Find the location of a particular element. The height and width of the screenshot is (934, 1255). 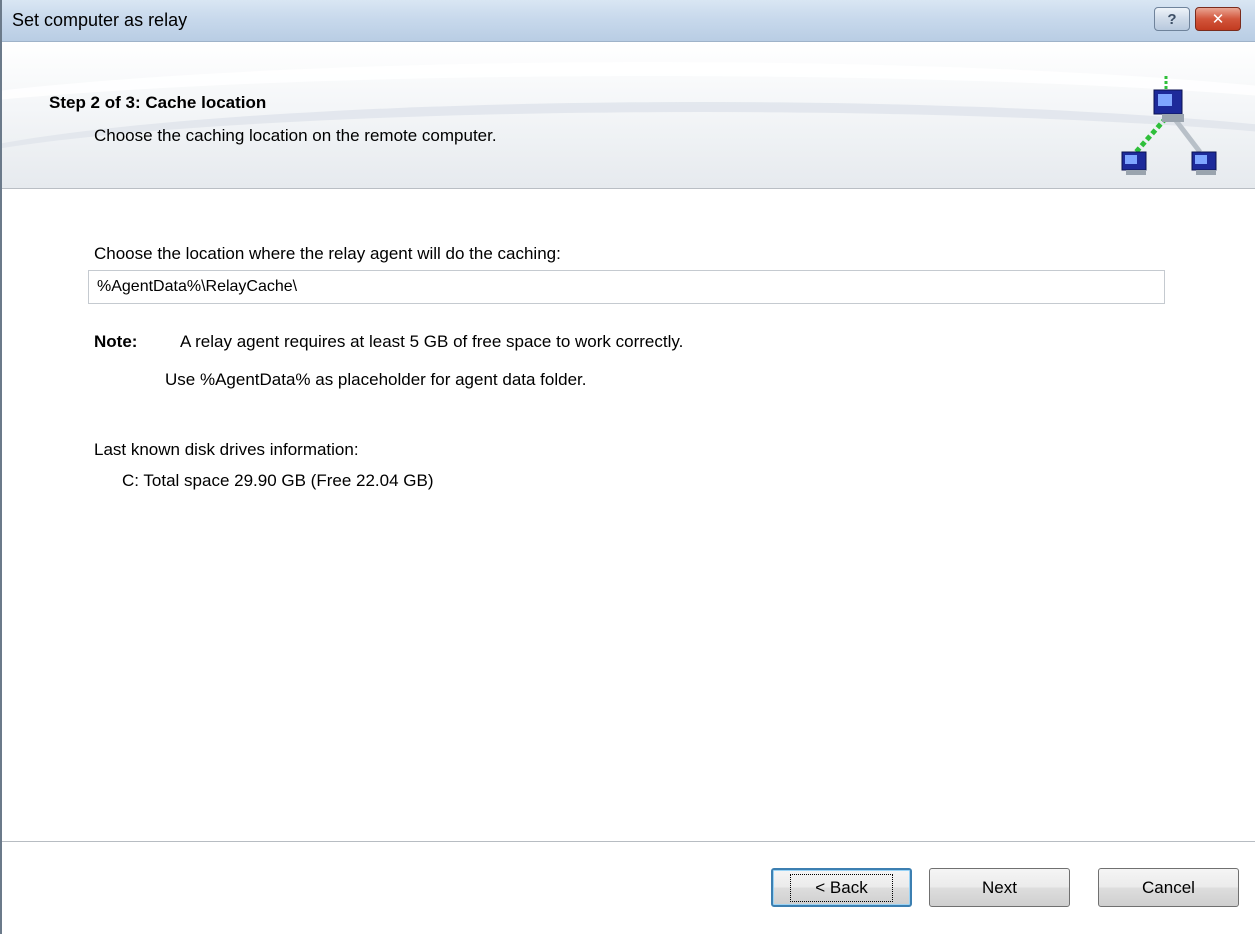

back-button-label: < Back is located at coordinates (841, 887).